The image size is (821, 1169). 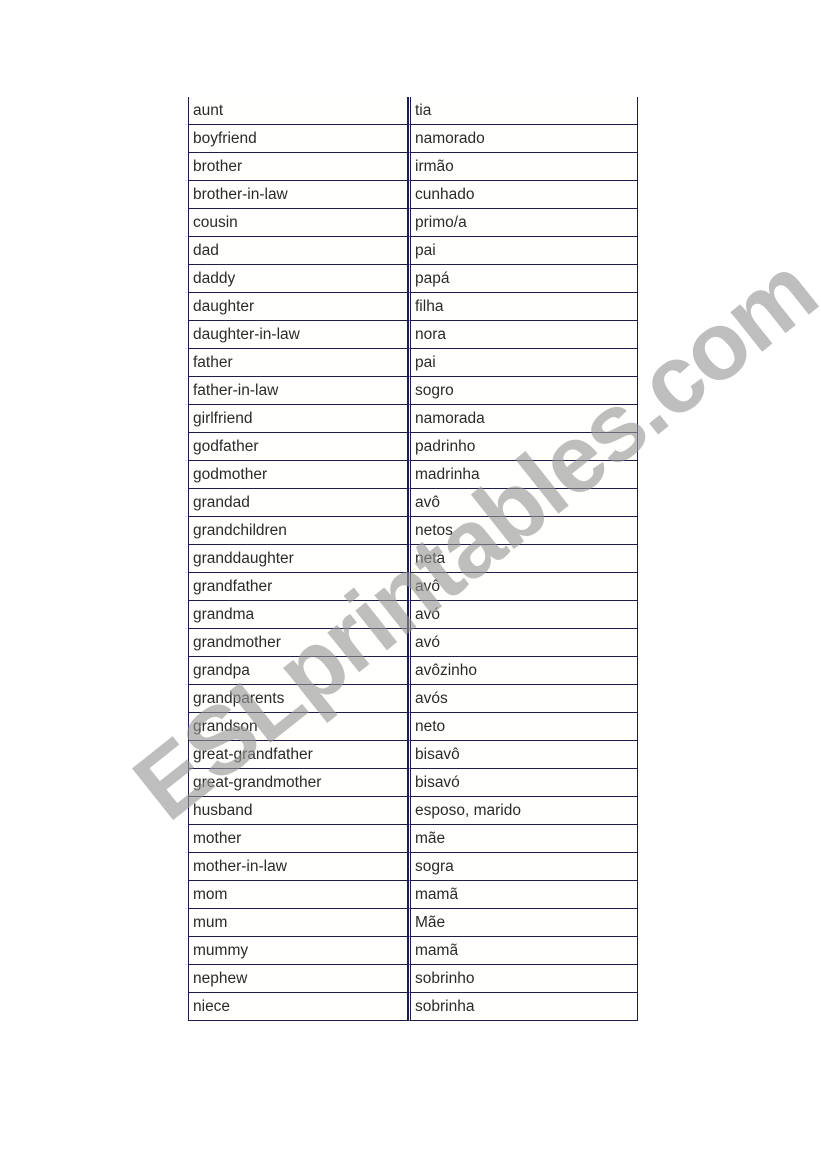 I want to click on table-row: aunt tia, so click(x=413, y=111).